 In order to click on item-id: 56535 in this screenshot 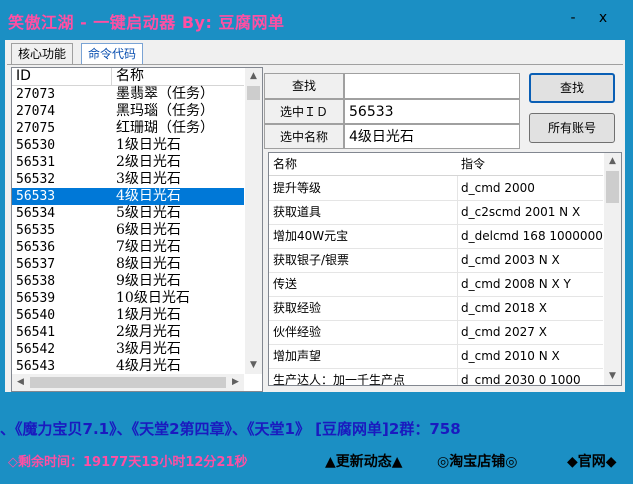, I will do `click(36, 230)`.